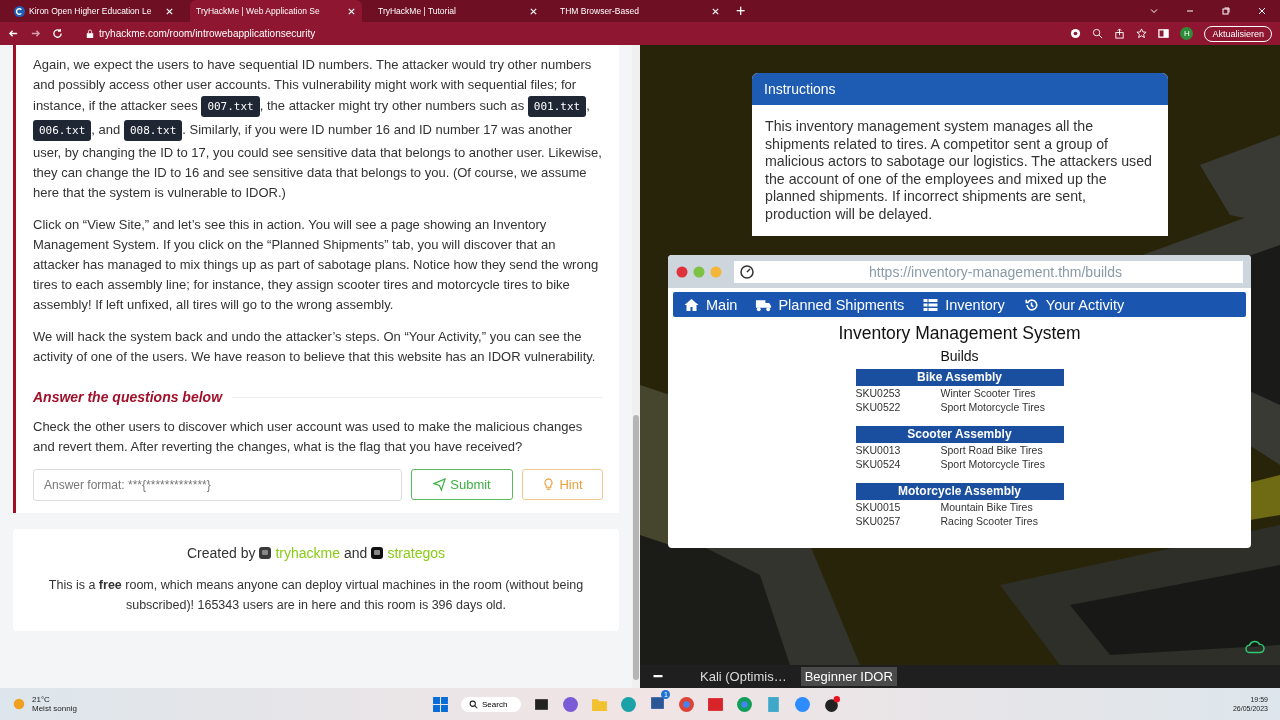 The height and width of the screenshot is (720, 1280). What do you see at coordinates (62, 130) in the screenshot?
I see `inline-code: 006.txt` at bounding box center [62, 130].